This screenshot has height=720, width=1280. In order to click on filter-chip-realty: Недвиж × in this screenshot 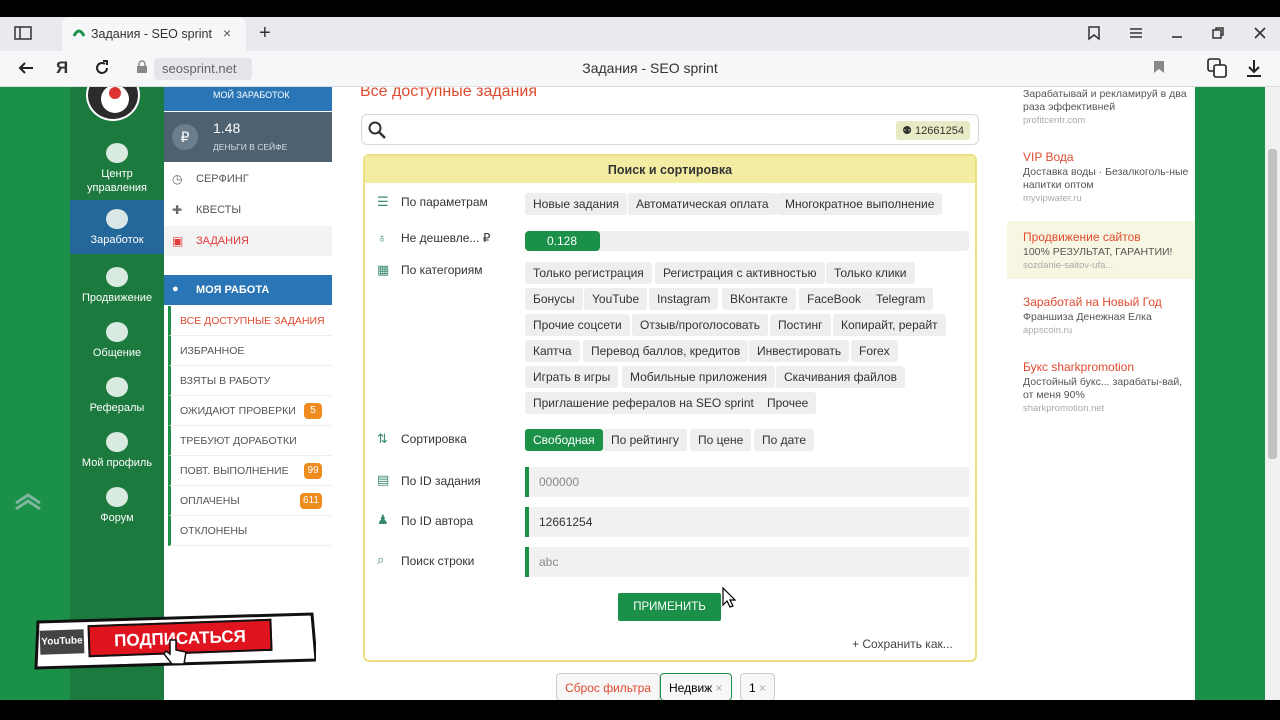, I will do `click(696, 686)`.